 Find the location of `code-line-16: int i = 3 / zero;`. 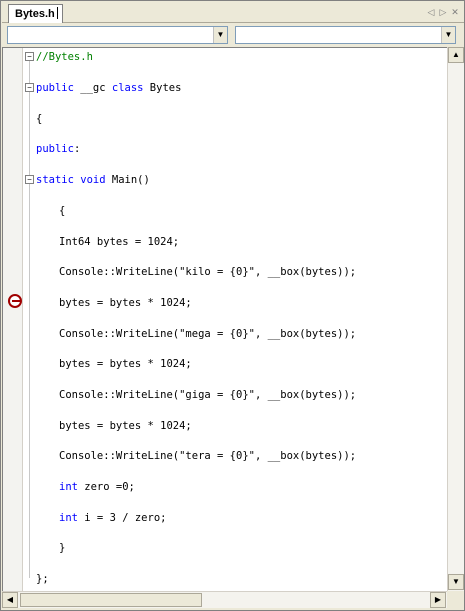

code-line-16: int i = 3 / zero; is located at coordinates (112, 518).